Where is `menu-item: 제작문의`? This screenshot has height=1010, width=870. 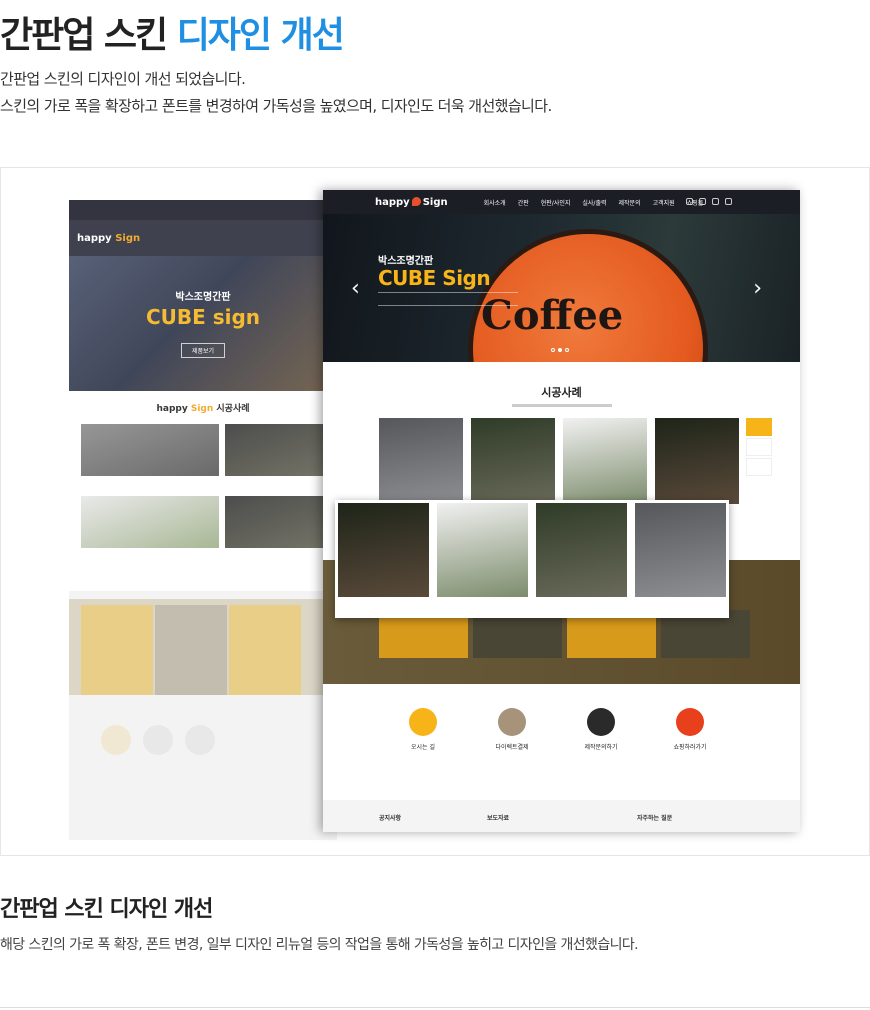 menu-item: 제작문의 is located at coordinates (629, 203).